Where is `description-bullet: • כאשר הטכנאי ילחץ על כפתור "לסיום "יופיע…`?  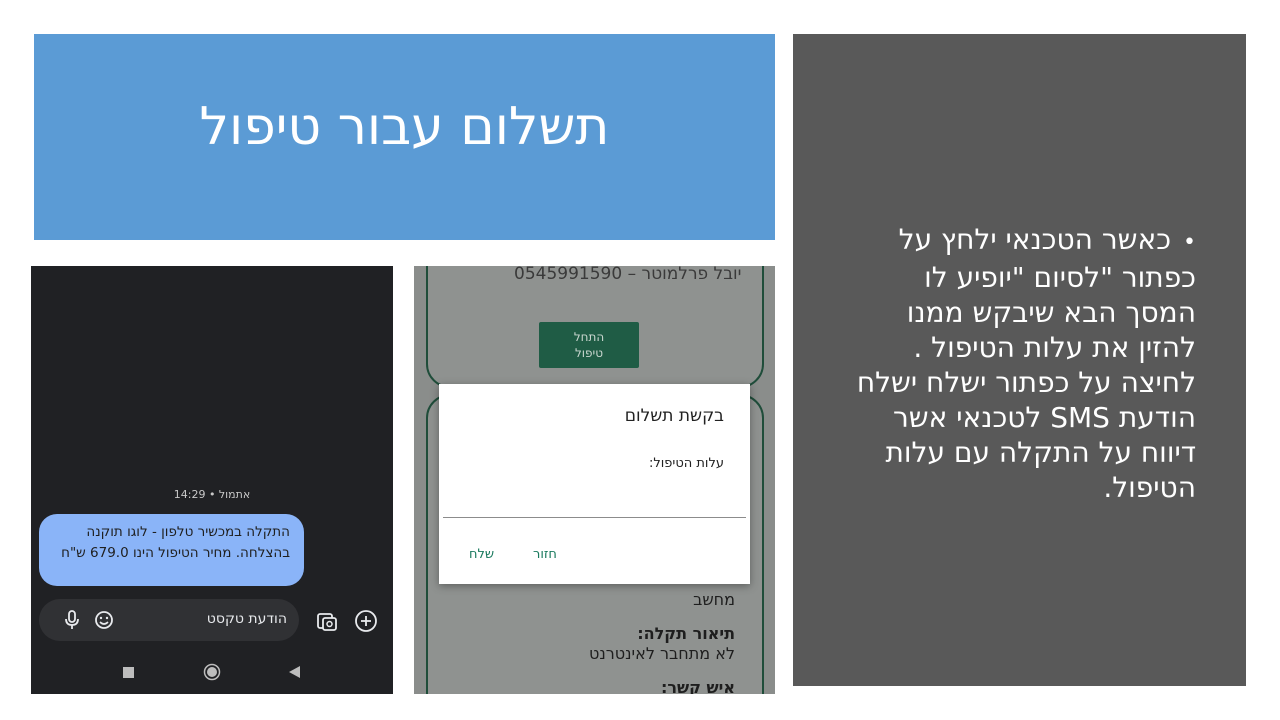
description-bullet: • כאשר הטכנאי ילחץ על כפתור "לסיום "יופיע… is located at coordinates (1021, 363).